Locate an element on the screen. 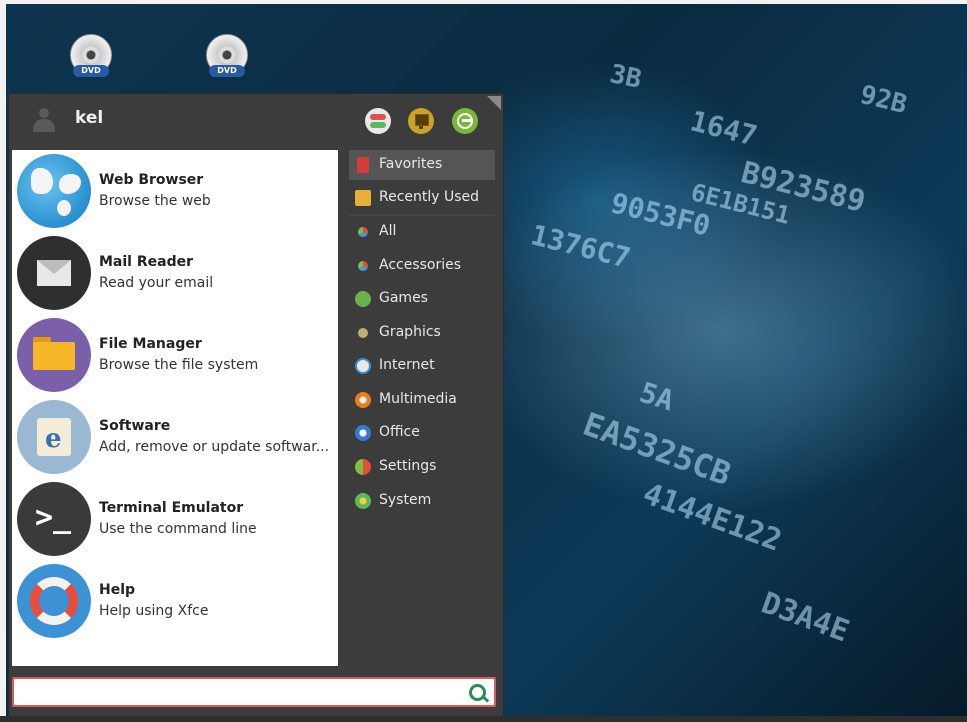  category-accessories: Accessories is located at coordinates (422, 266).